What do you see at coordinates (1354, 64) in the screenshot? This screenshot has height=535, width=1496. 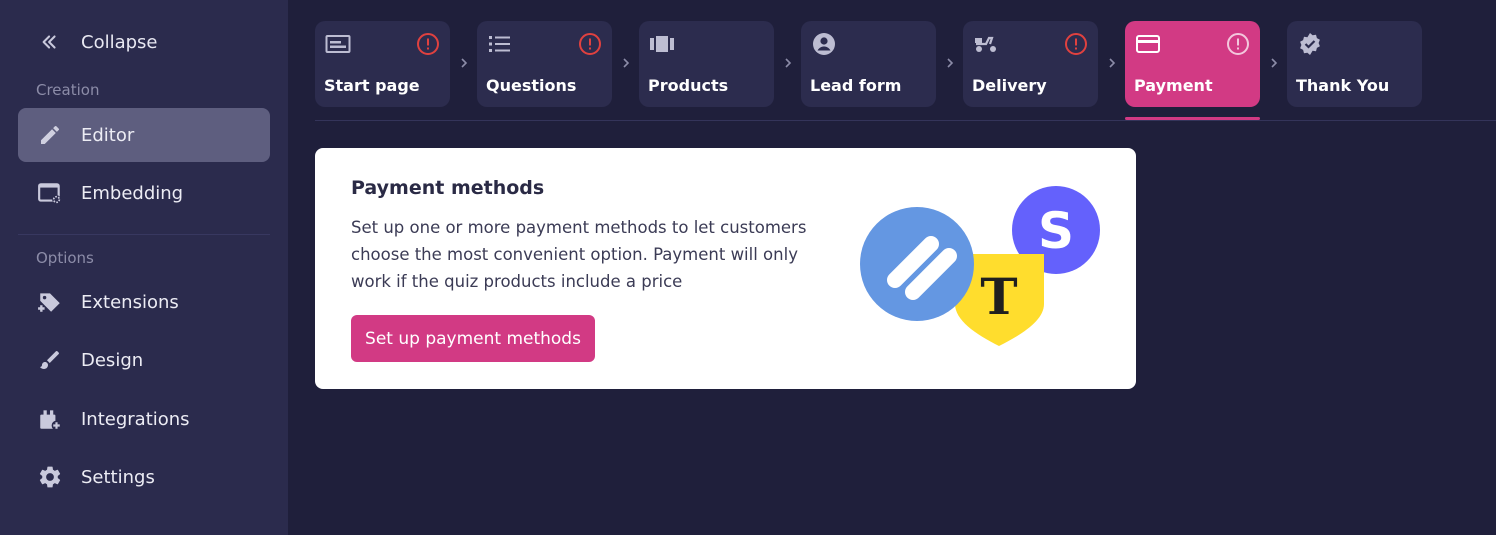 I see `step-thank-you: Thank You` at bounding box center [1354, 64].